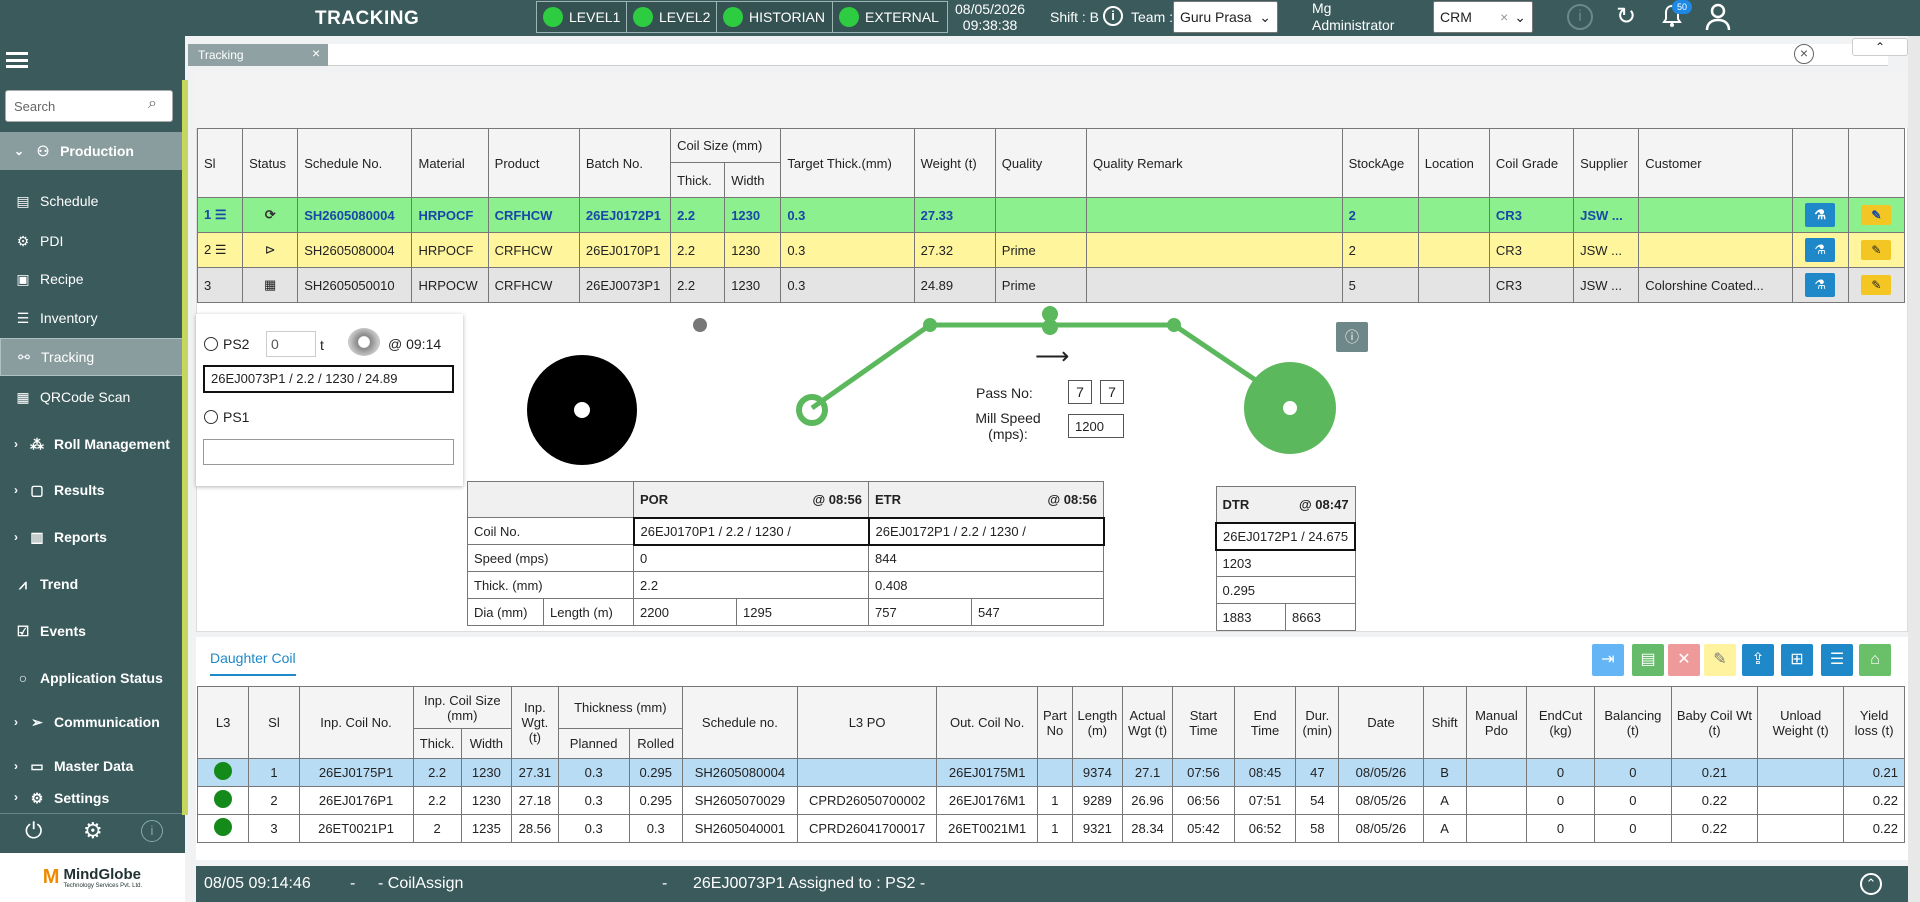 Image resolution: width=1920 pixels, height=902 pixels. What do you see at coordinates (91, 201) in the screenshot?
I see `sidebar-item-schedule: ▤ Schedule` at bounding box center [91, 201].